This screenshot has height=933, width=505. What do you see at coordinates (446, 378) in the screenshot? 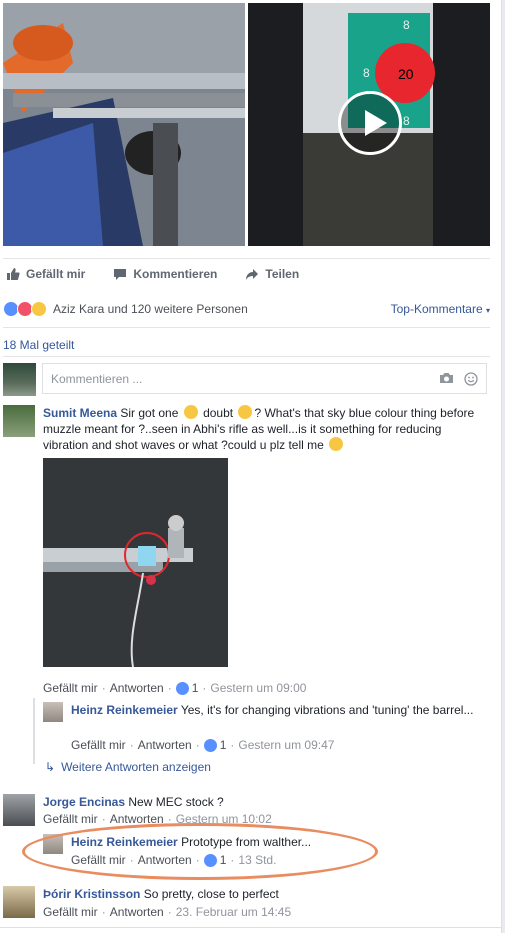
I see `camera-icon` at bounding box center [446, 378].